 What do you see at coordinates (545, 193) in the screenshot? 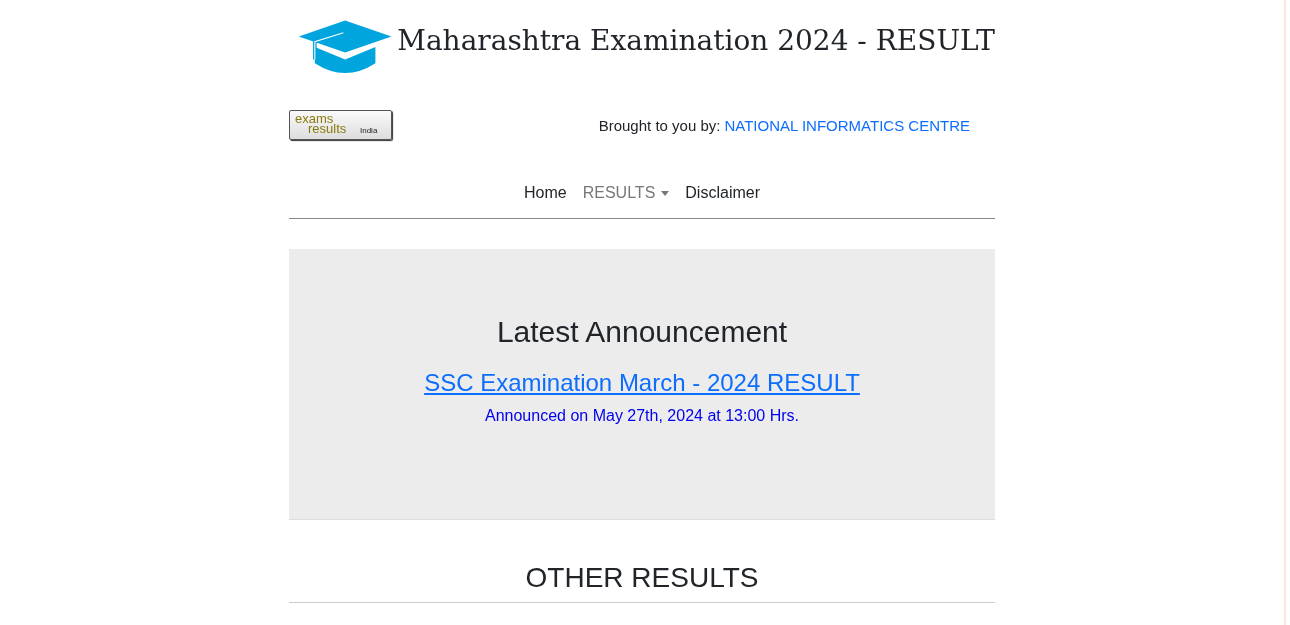
I see `nav-link: Home` at bounding box center [545, 193].